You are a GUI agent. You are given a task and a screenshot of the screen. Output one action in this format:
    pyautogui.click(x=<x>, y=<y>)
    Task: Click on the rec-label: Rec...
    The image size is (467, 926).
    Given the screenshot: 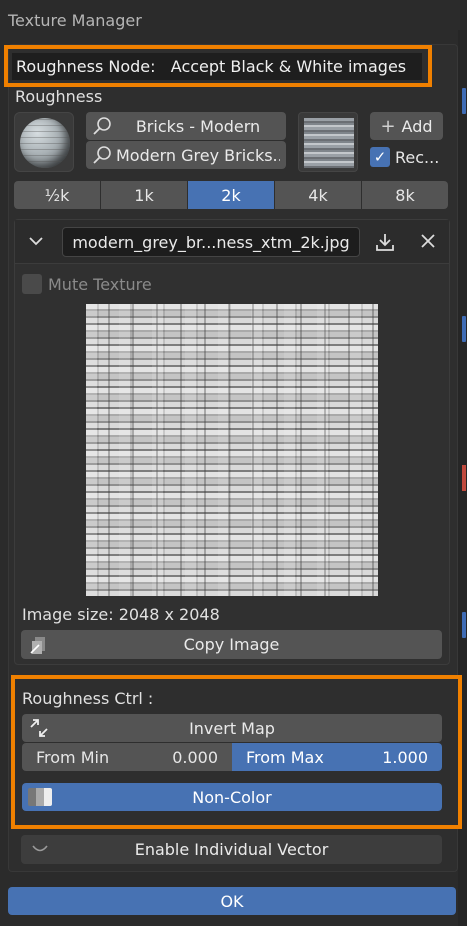 What is the action you would take?
    pyautogui.click(x=417, y=157)
    